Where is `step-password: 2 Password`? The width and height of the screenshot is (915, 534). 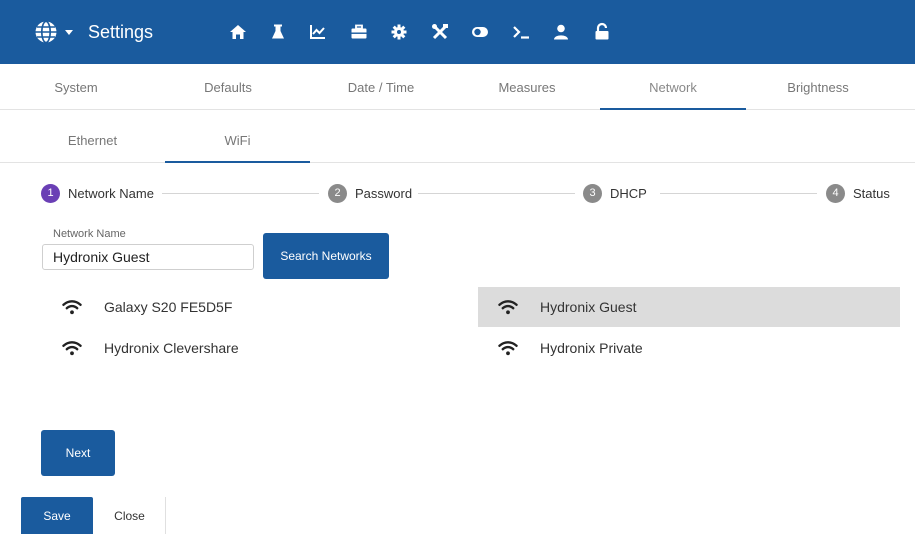
step-password: 2 Password is located at coordinates (370, 193).